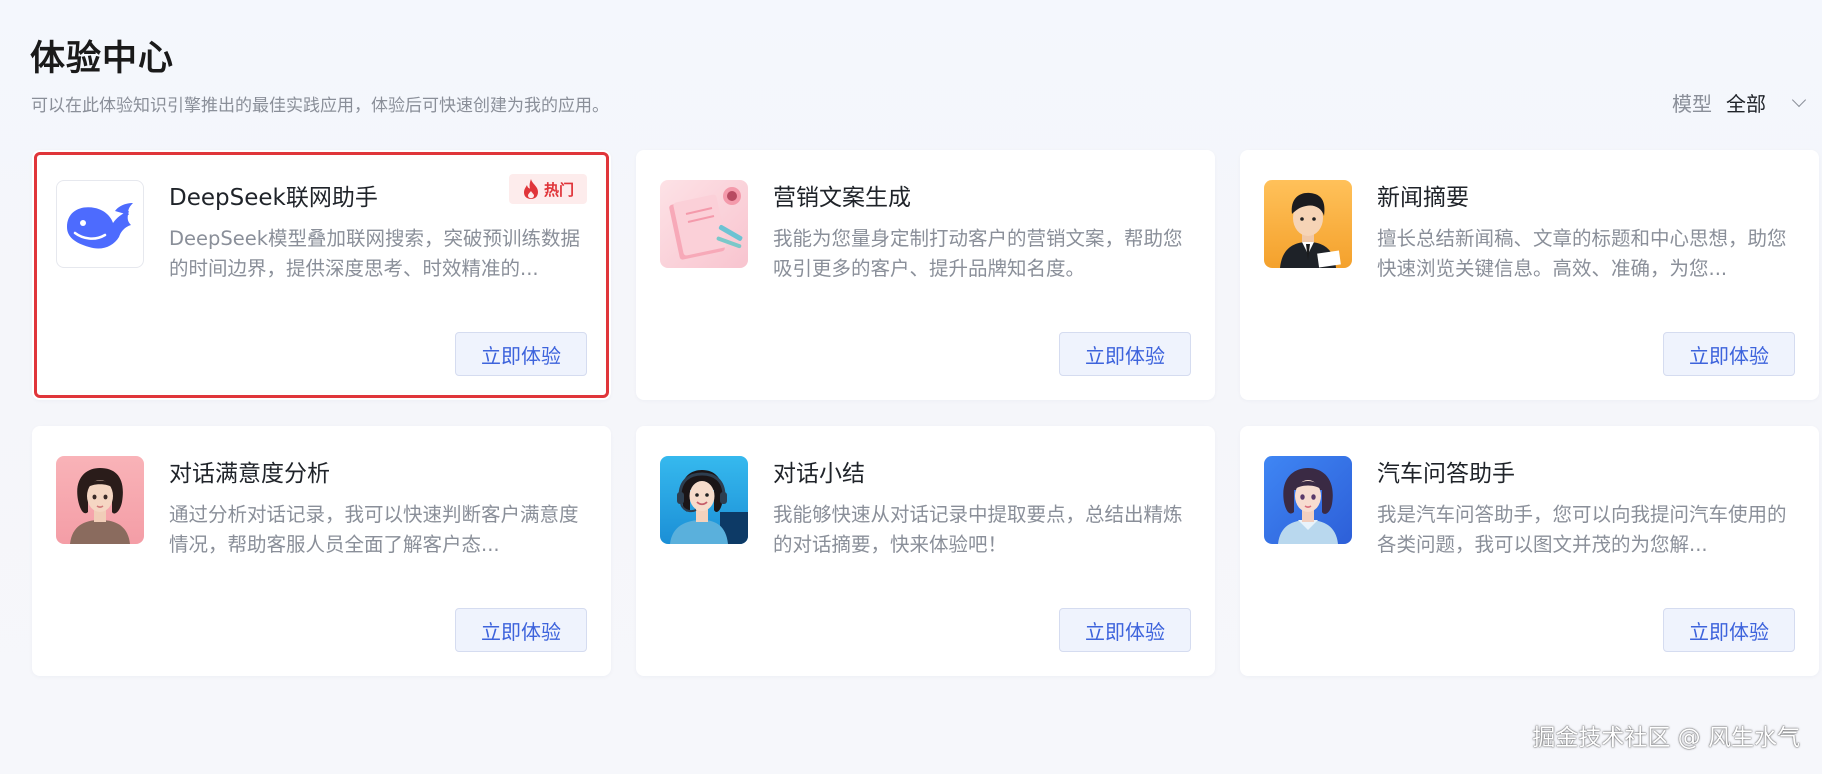 Image resolution: width=1822 pixels, height=774 pixels. What do you see at coordinates (1446, 474) in the screenshot?
I see `card-title: 汽车问答助手` at bounding box center [1446, 474].